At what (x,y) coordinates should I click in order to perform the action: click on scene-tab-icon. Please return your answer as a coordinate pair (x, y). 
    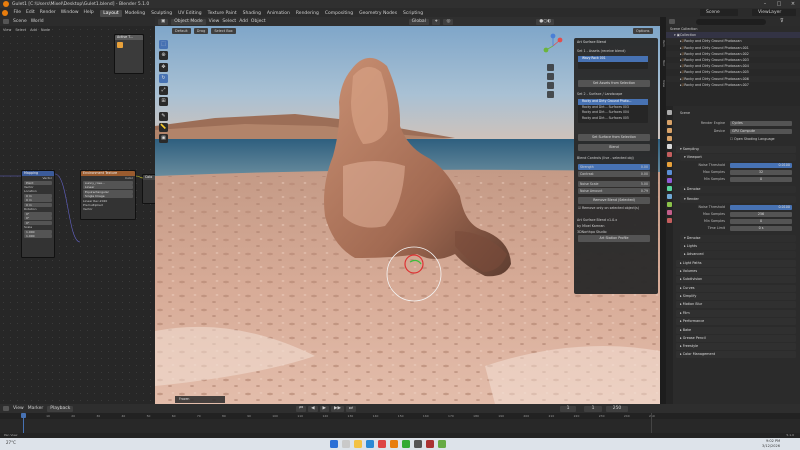
    Looking at the image, I should click on (669, 146).